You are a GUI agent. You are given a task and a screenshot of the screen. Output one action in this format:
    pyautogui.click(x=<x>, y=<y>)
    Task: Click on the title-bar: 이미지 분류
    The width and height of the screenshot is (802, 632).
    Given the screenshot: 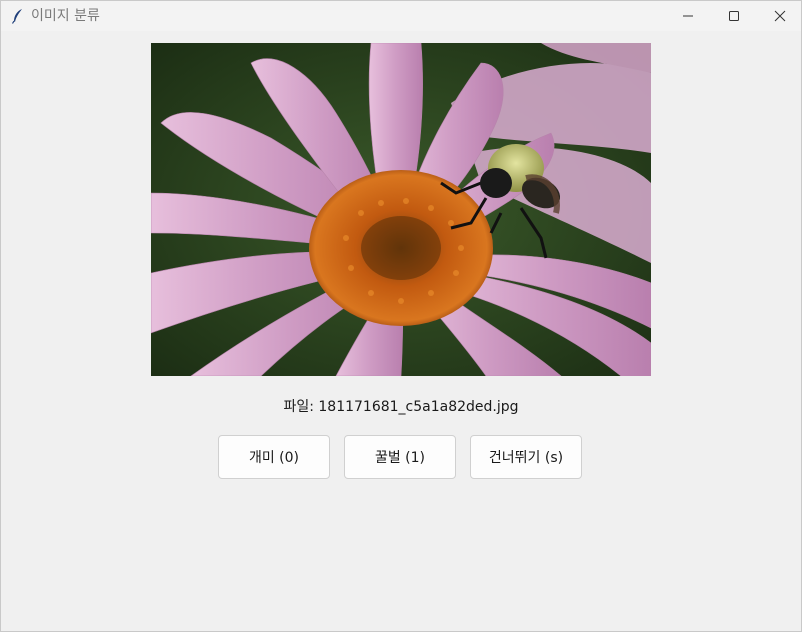 What is the action you would take?
    pyautogui.click(x=401, y=16)
    